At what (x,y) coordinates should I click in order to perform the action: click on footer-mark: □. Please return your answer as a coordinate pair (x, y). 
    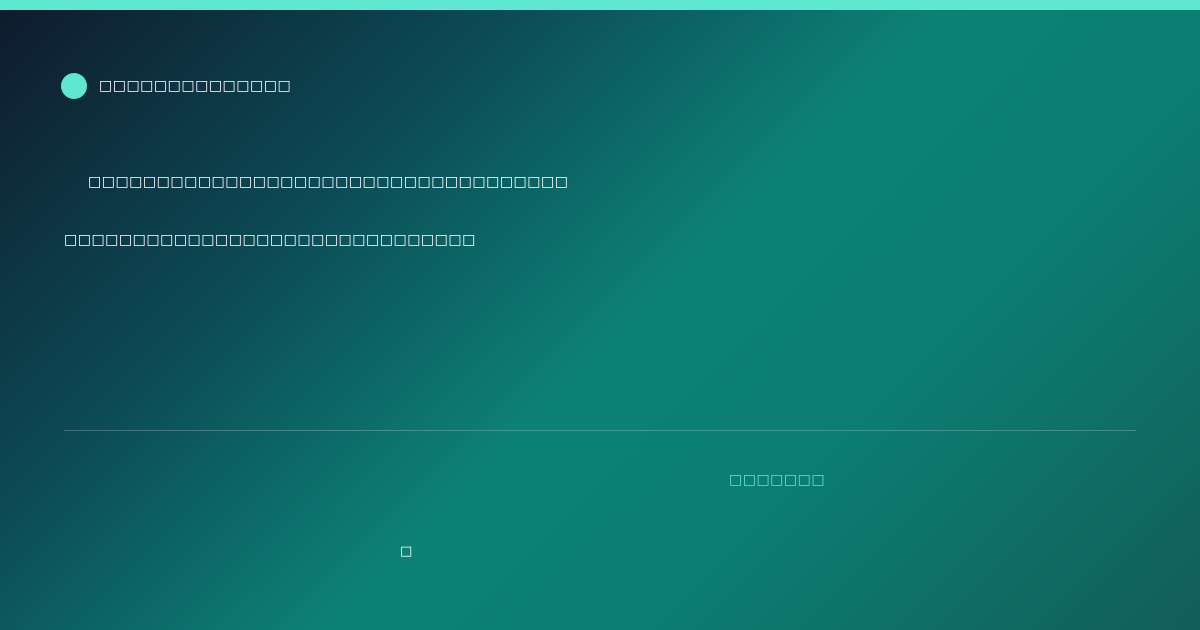
    Looking at the image, I should click on (406, 551).